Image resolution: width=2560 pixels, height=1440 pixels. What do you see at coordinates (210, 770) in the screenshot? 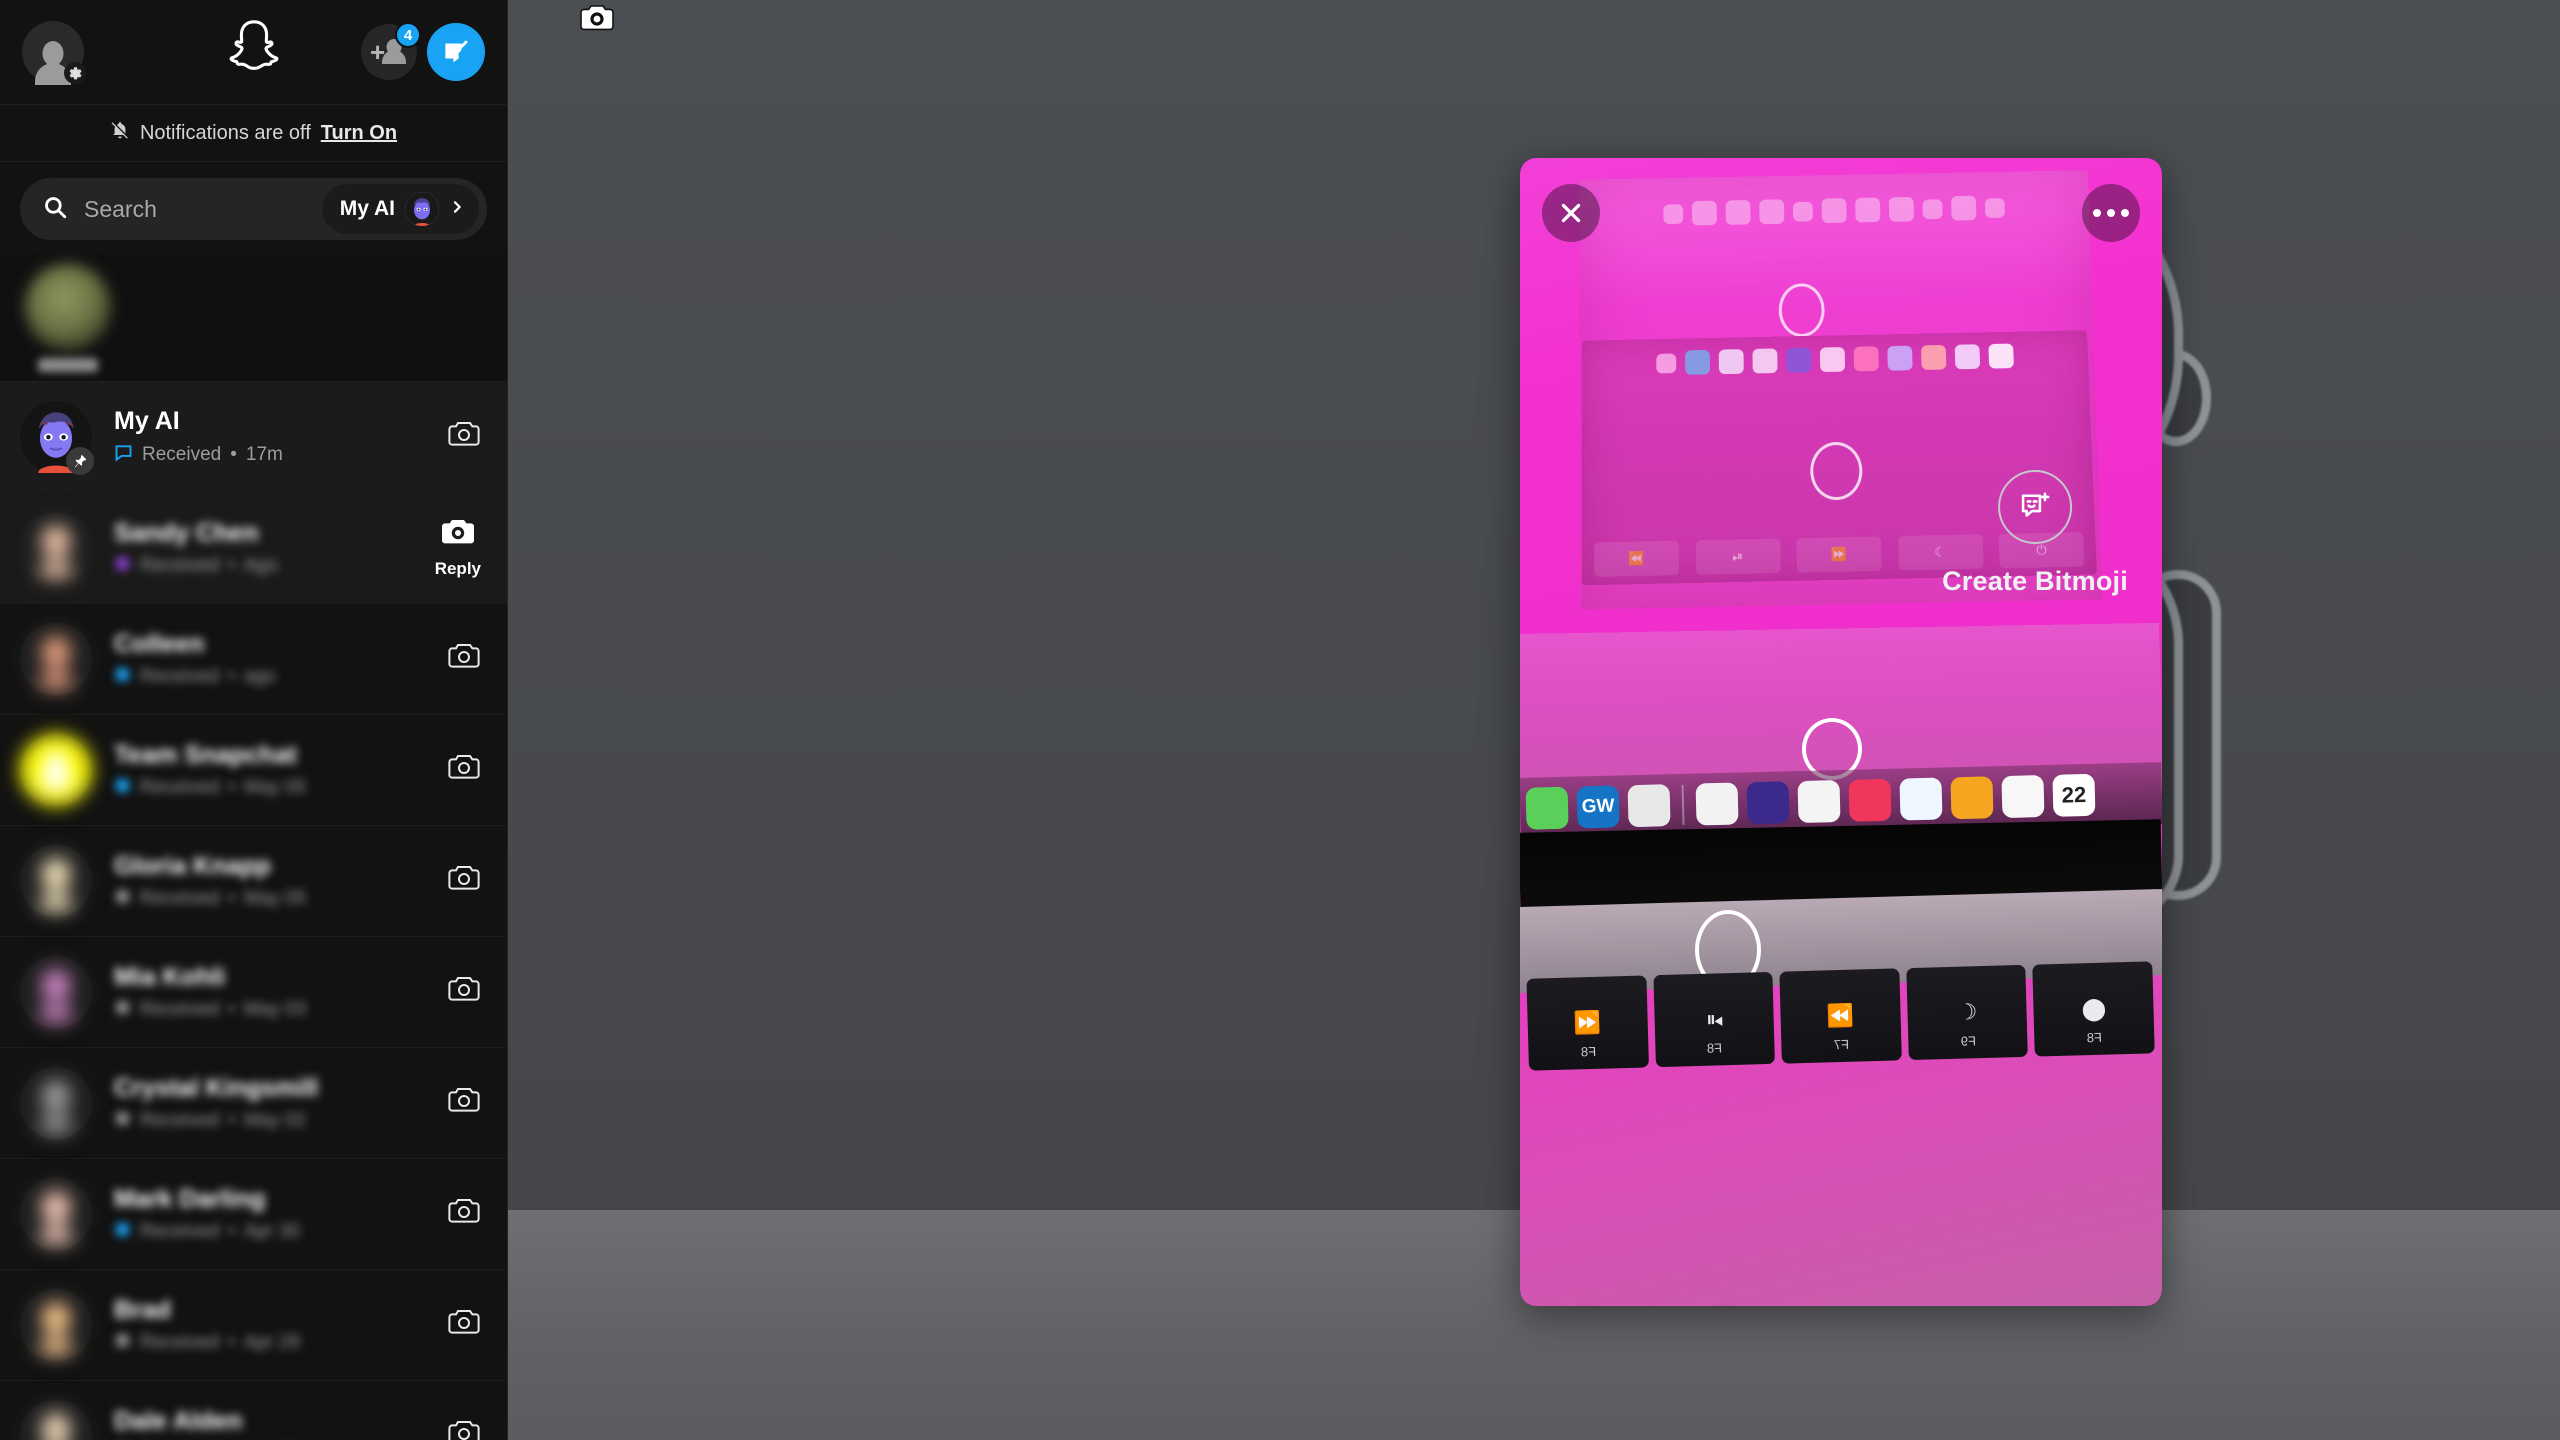
I see `chat-row-texts: Team Snapchat Received • May 05` at bounding box center [210, 770].